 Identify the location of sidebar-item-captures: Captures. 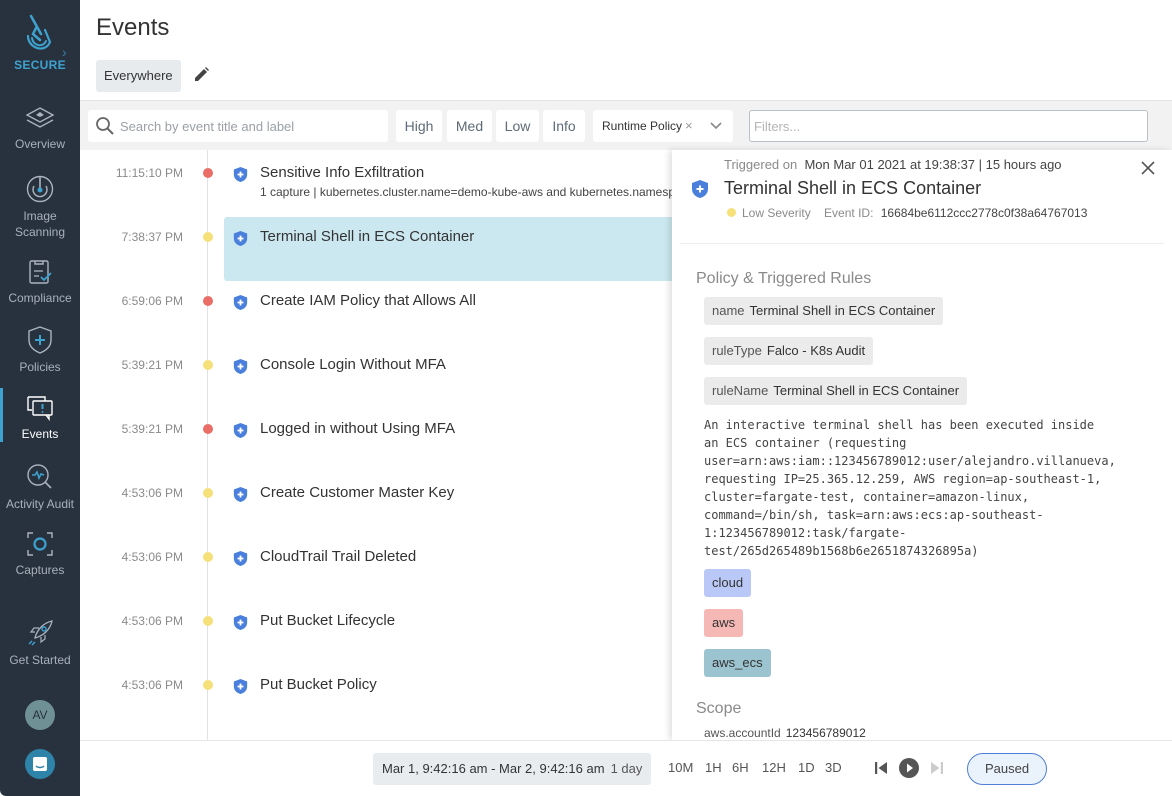
(40, 554).